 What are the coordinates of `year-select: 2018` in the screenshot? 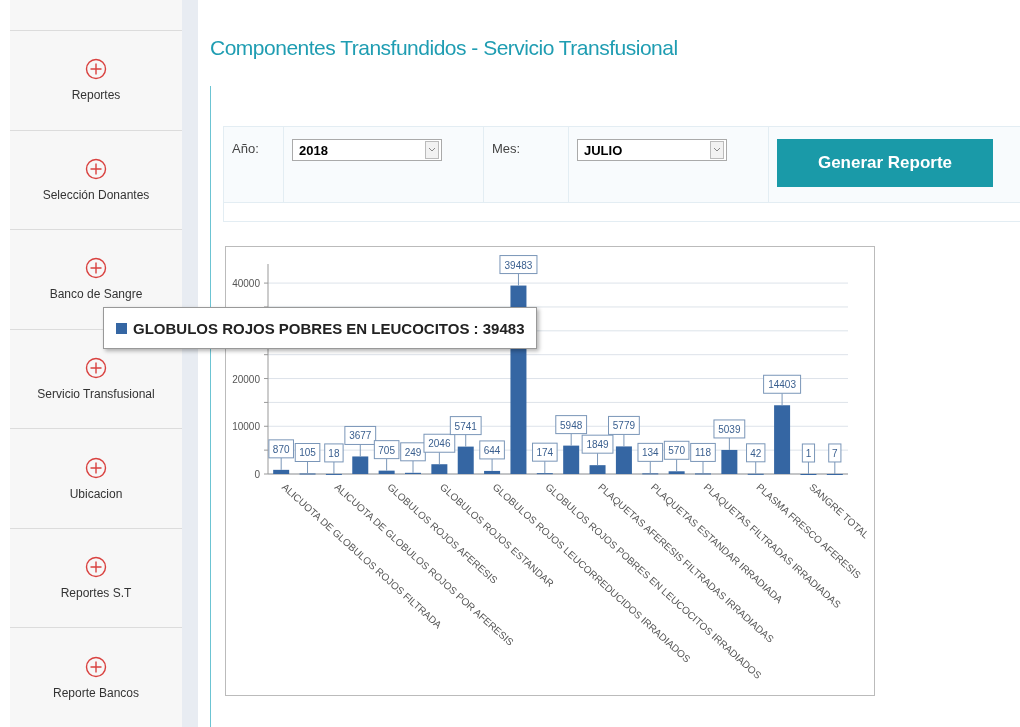 It's located at (367, 150).